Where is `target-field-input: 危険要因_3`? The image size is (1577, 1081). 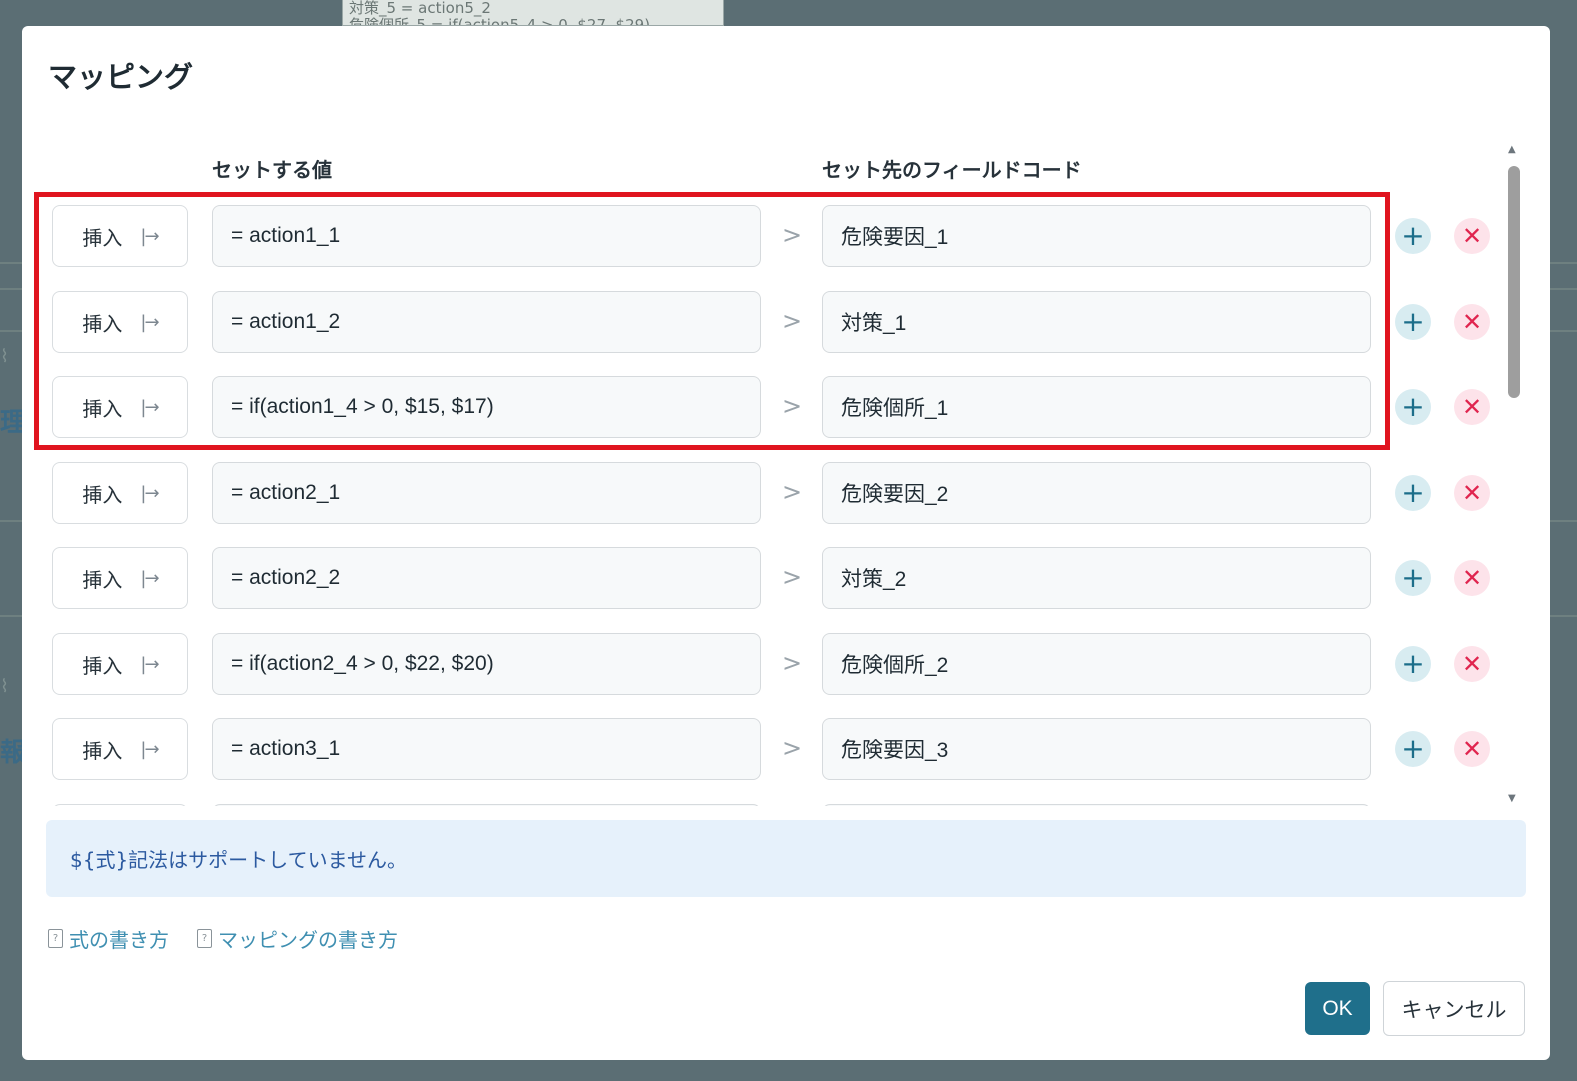 target-field-input: 危険要因_3 is located at coordinates (1096, 749).